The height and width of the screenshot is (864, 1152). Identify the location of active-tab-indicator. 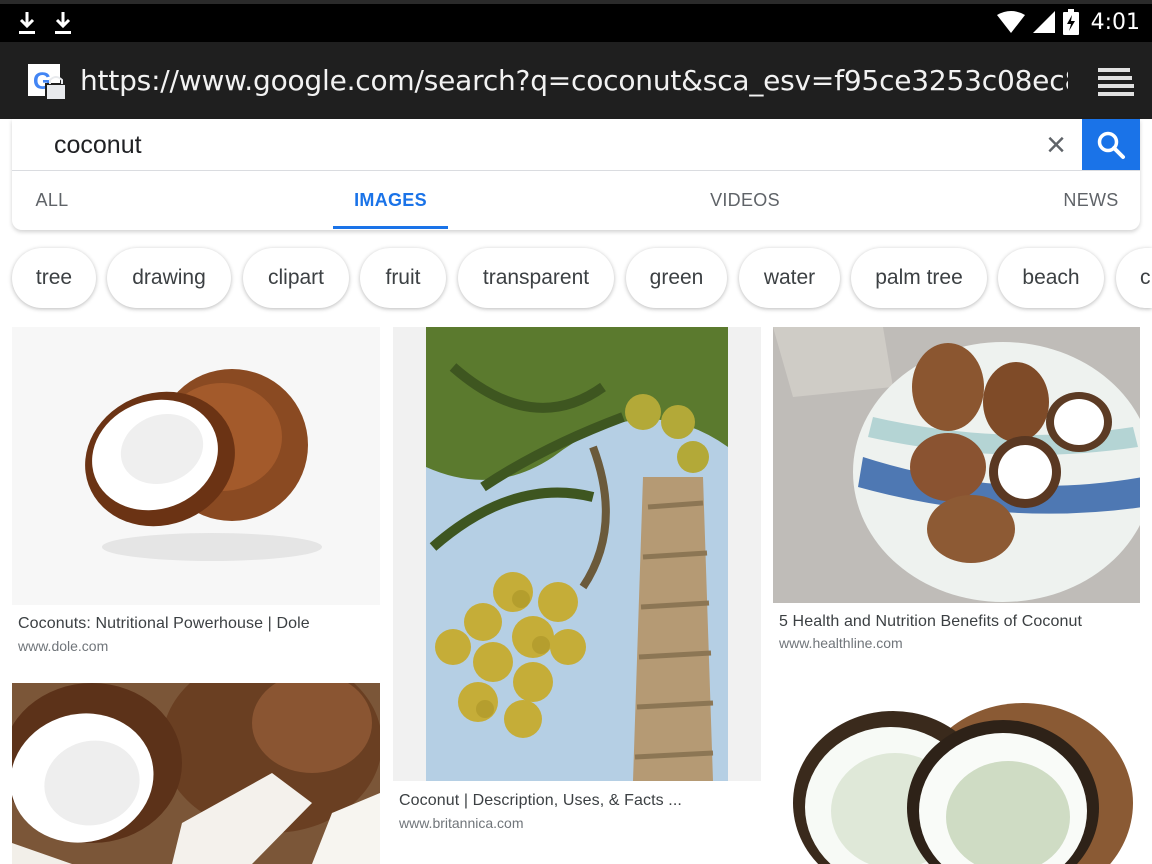
(390, 227).